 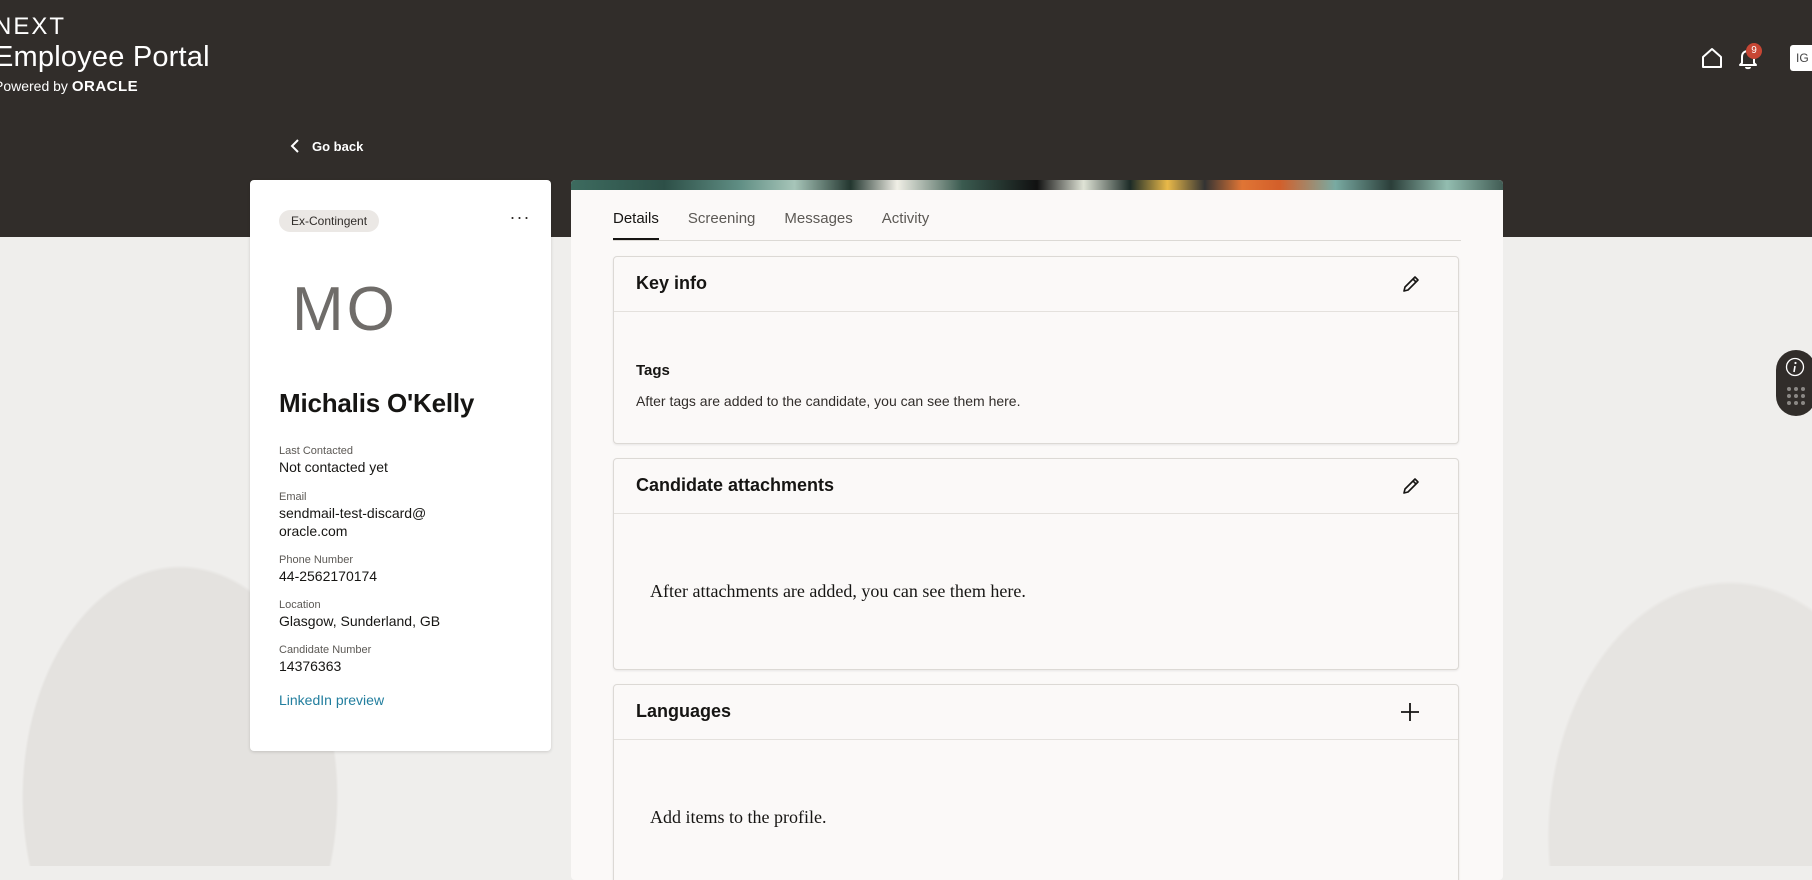 What do you see at coordinates (377, 403) in the screenshot?
I see `candidate-name: Michalis O'Kelly` at bounding box center [377, 403].